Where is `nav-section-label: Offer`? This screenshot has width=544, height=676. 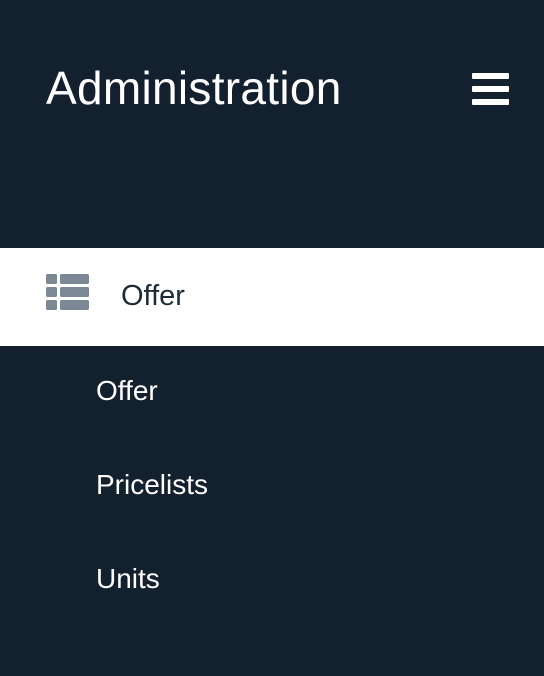
nav-section-label: Offer is located at coordinates (153, 296).